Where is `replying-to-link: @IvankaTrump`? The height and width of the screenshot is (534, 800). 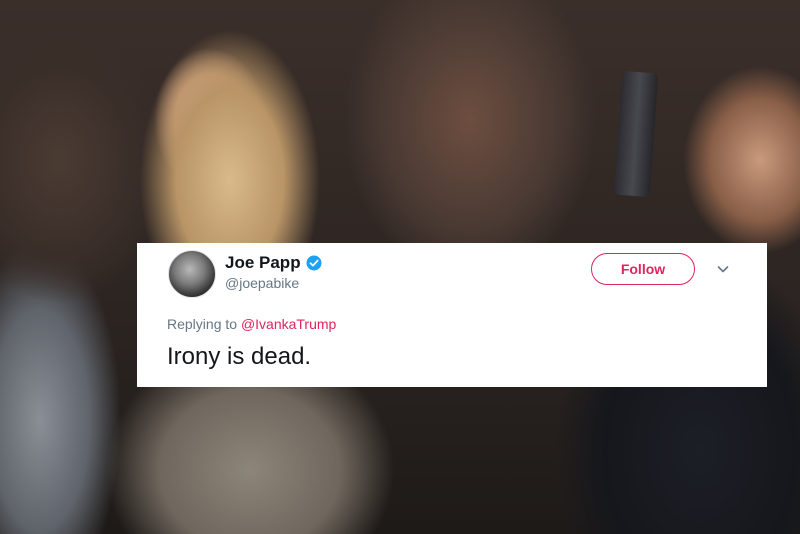
replying-to-link: @IvankaTrump is located at coordinates (288, 324).